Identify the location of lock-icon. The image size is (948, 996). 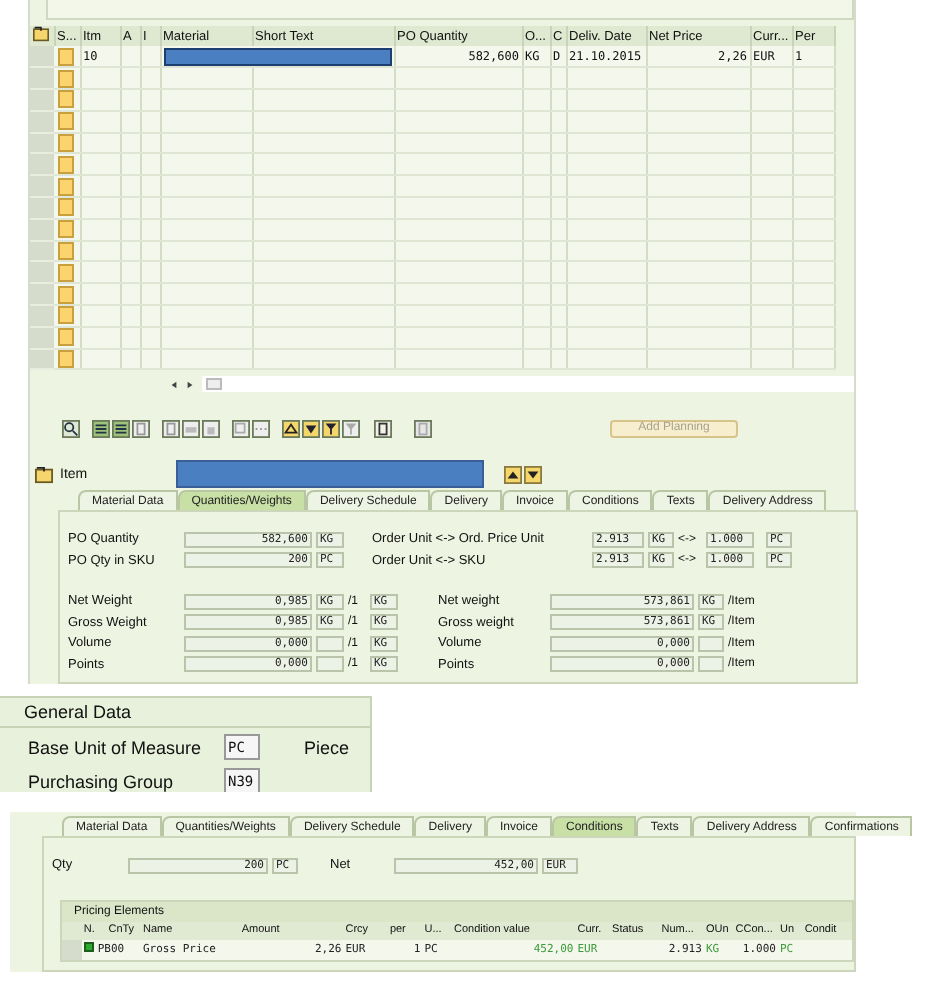
(211, 428).